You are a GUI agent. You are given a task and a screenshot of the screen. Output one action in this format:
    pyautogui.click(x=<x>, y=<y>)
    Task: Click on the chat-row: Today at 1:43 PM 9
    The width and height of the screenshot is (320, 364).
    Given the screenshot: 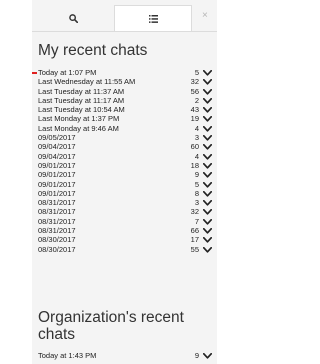 What is the action you would take?
    pyautogui.click(x=127, y=355)
    